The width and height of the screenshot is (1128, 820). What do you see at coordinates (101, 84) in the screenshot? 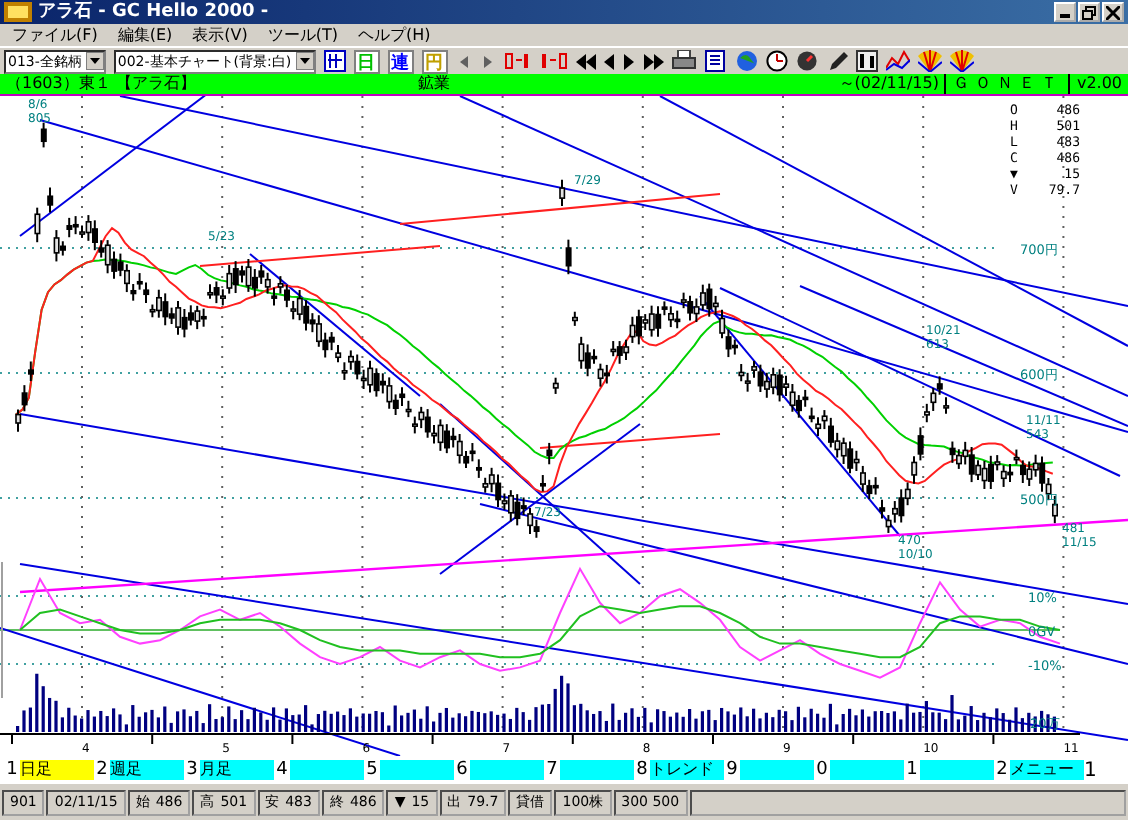
I see `stock-code: （1603）東１ 【アラ石】` at bounding box center [101, 84].